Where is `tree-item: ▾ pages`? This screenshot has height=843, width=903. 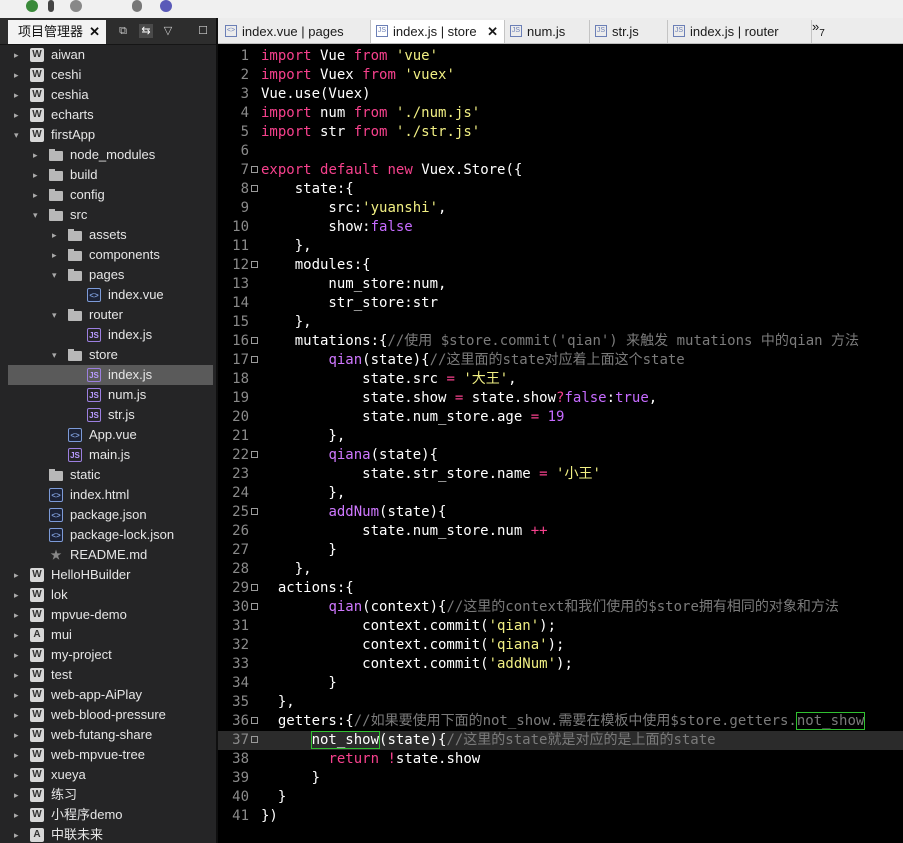
tree-item: ▾ pages is located at coordinates (110, 275).